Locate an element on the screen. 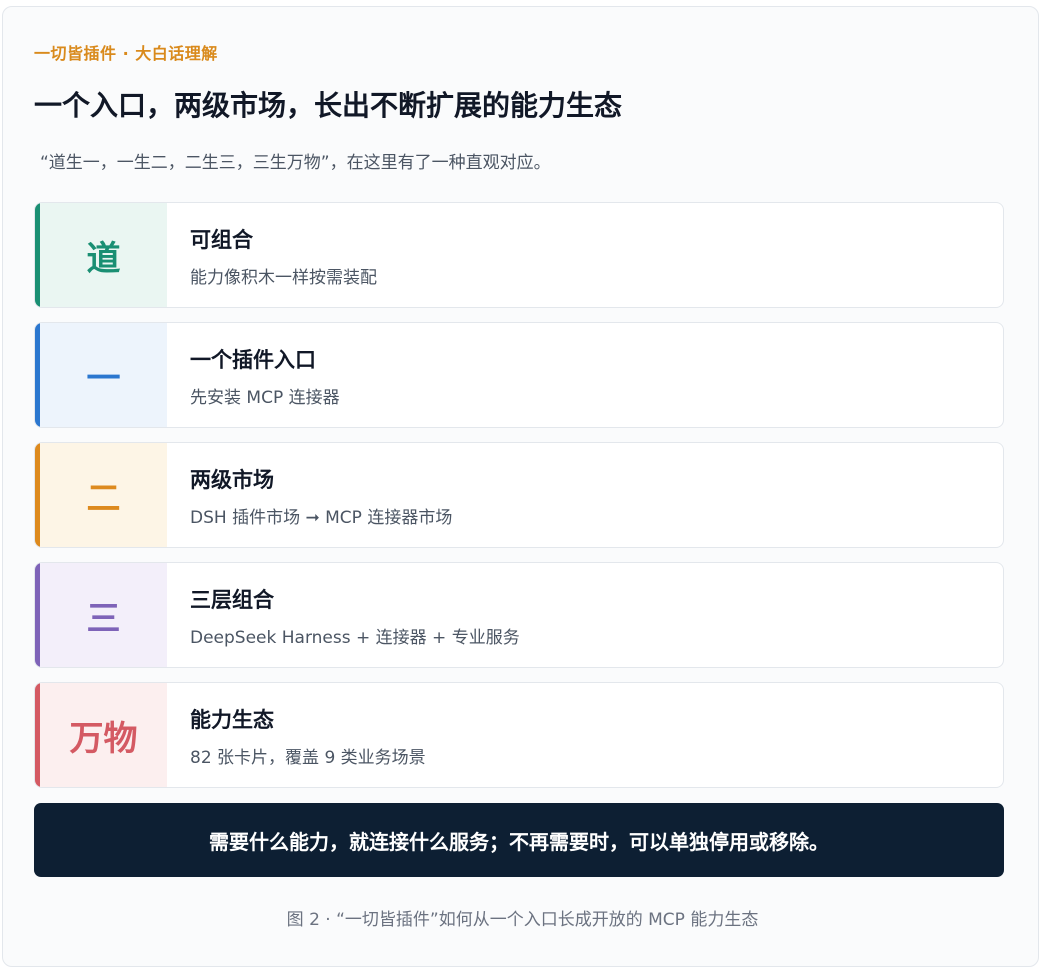 This screenshot has height=975, width=1045. card-title: 能力生态 is located at coordinates (232, 720).